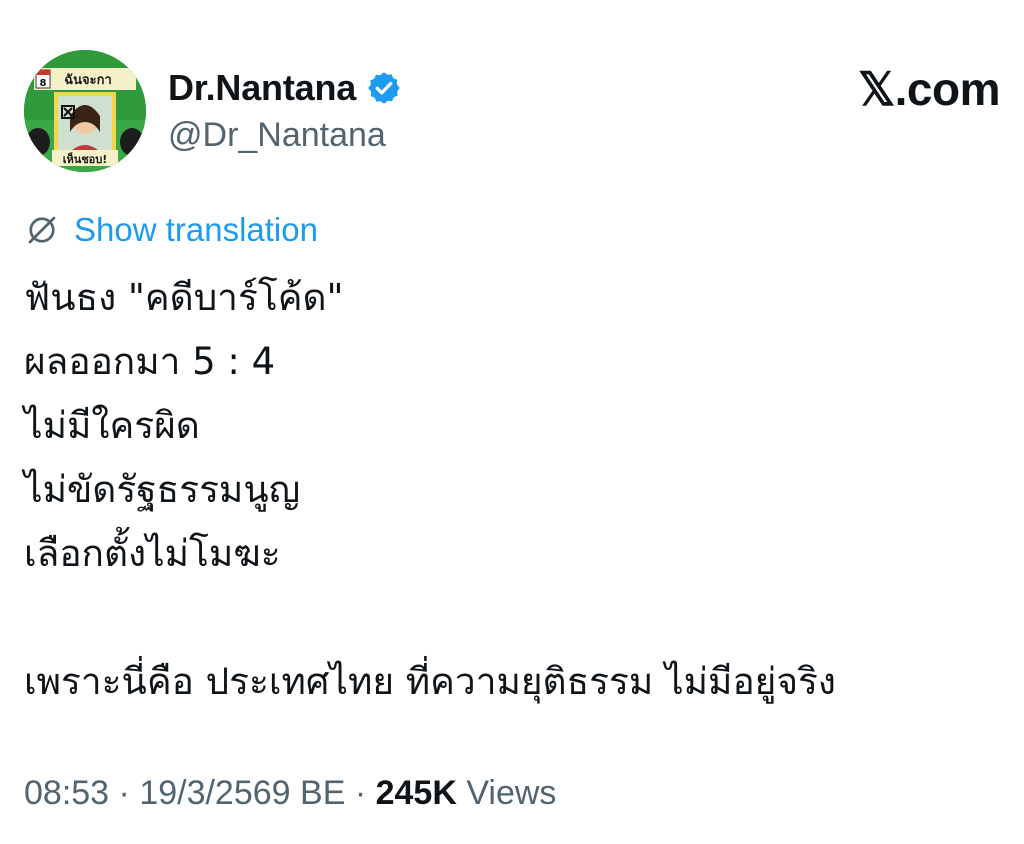 Image resolution: width=1024 pixels, height=844 pixels. I want to click on avatar-image: ฉันจะกา 8 เห็นชอบ!, so click(85, 111).